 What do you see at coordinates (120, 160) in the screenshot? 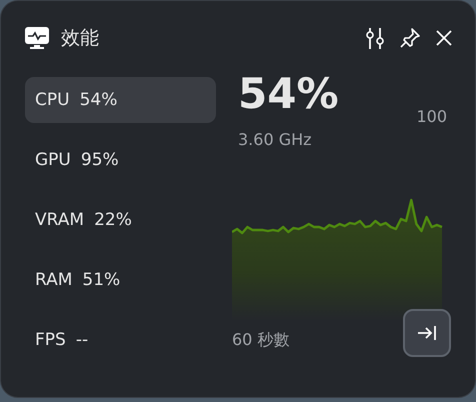
I see `metric-tab: GPU 95%` at bounding box center [120, 160].